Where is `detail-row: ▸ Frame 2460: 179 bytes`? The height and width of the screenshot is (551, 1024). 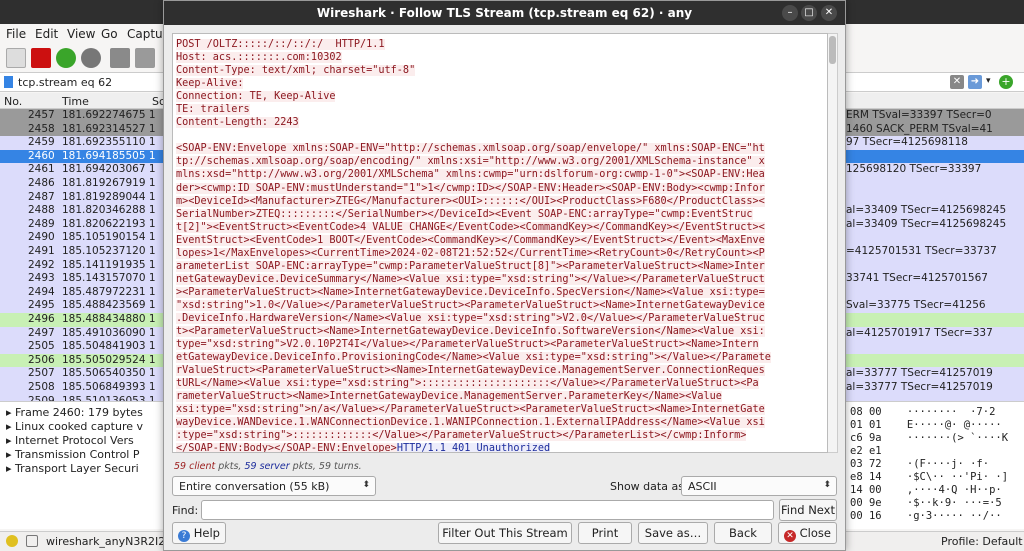 detail-row: ▸ Frame 2460: 179 bytes is located at coordinates (74, 412).